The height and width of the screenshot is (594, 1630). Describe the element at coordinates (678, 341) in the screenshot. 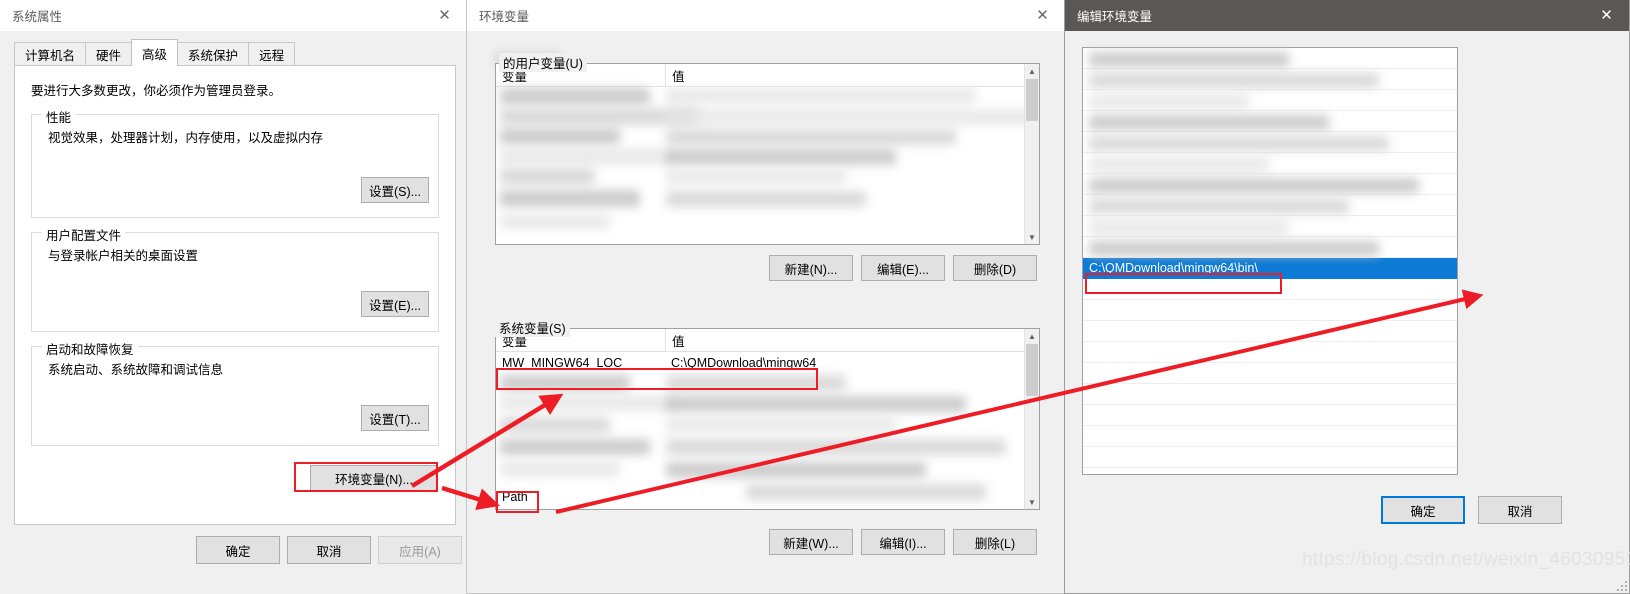

I see `system-variables-column-value: 值` at that location.